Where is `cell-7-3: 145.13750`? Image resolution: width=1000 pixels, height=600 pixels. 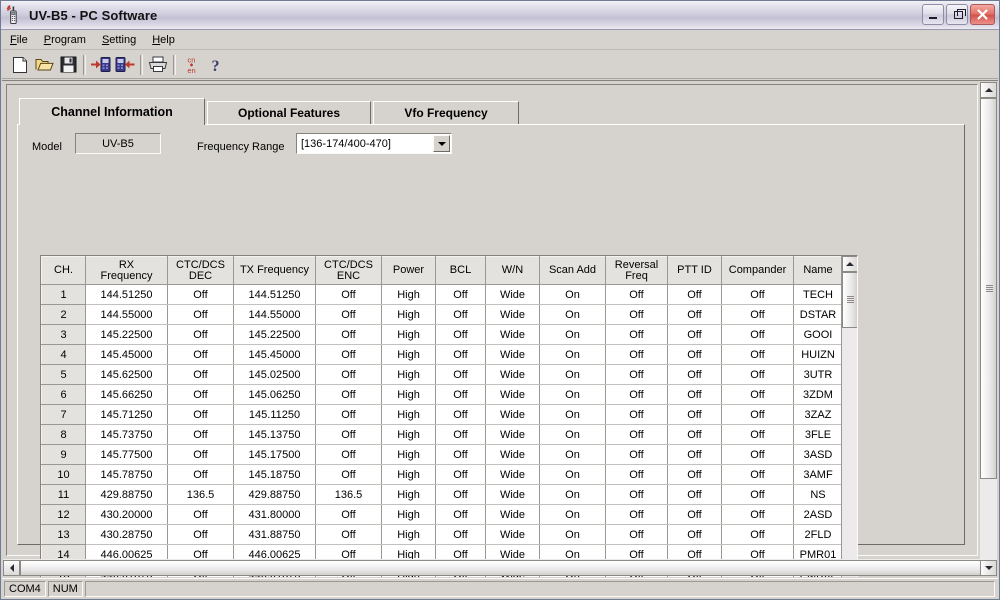
cell-7-3: 145.13750 is located at coordinates (274, 434).